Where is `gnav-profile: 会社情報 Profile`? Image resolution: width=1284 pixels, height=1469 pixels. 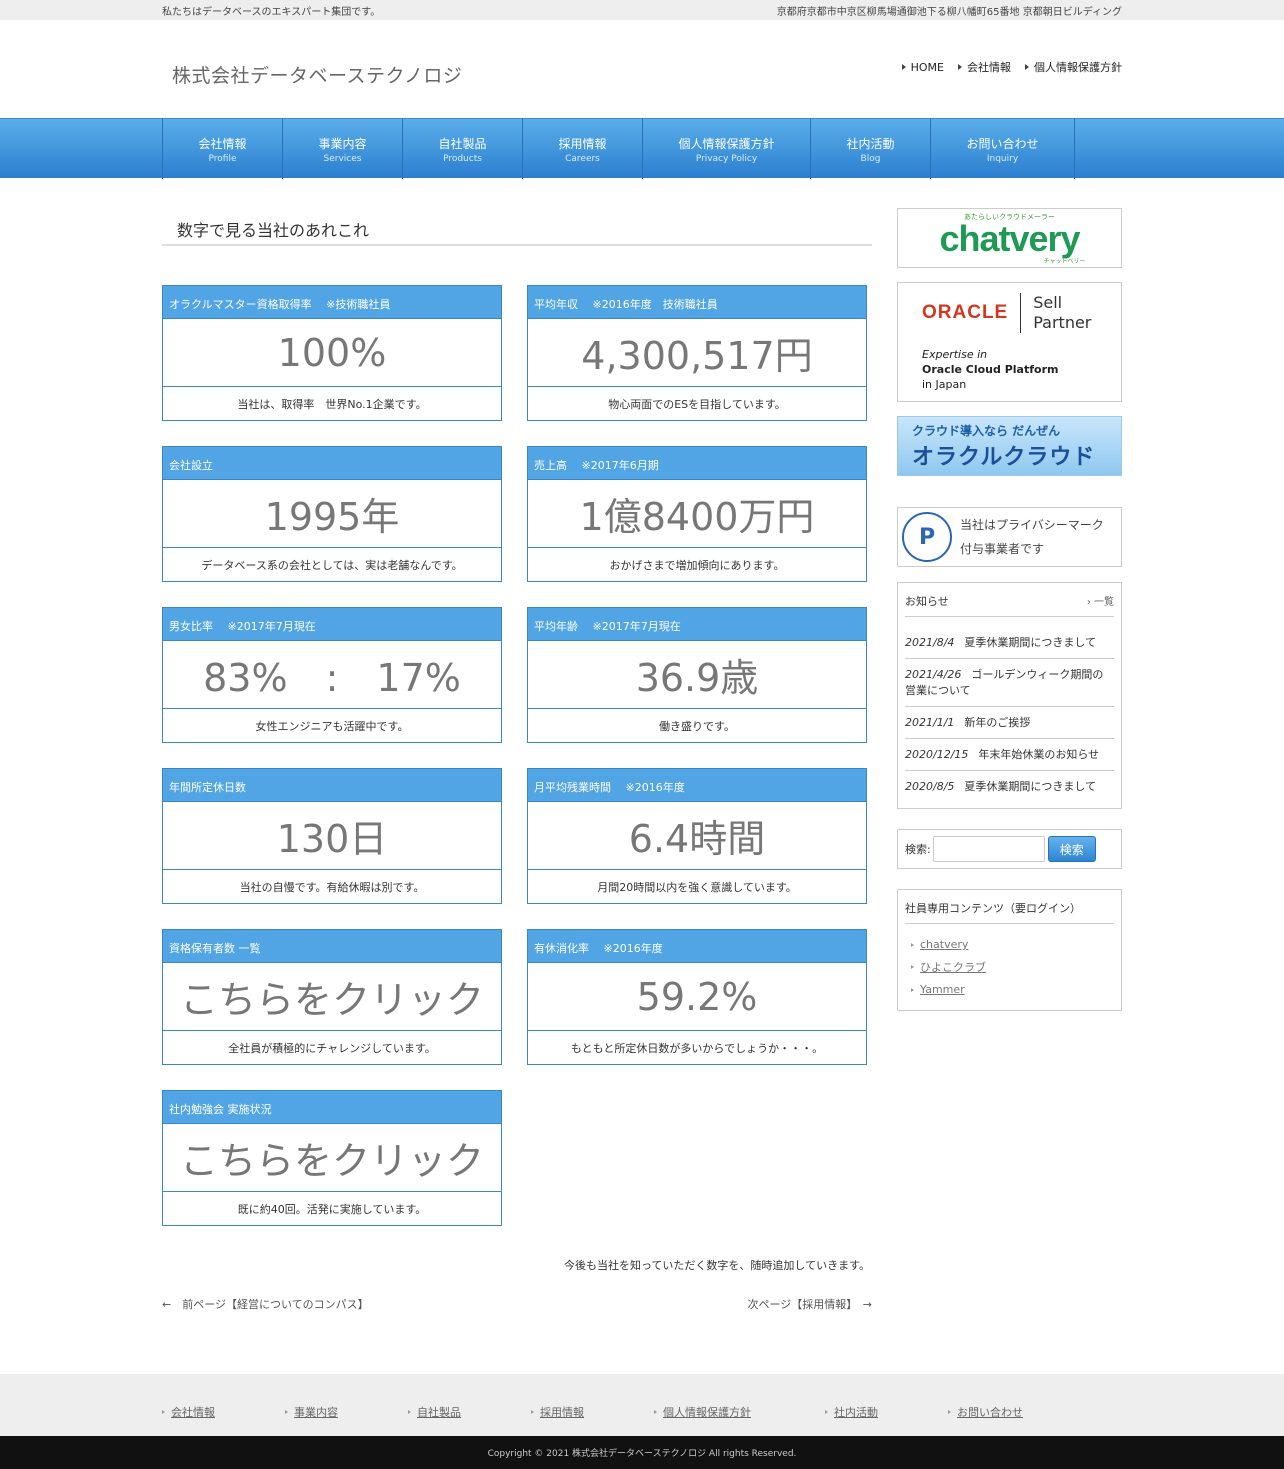 gnav-profile: 会社情報 Profile is located at coordinates (223, 149).